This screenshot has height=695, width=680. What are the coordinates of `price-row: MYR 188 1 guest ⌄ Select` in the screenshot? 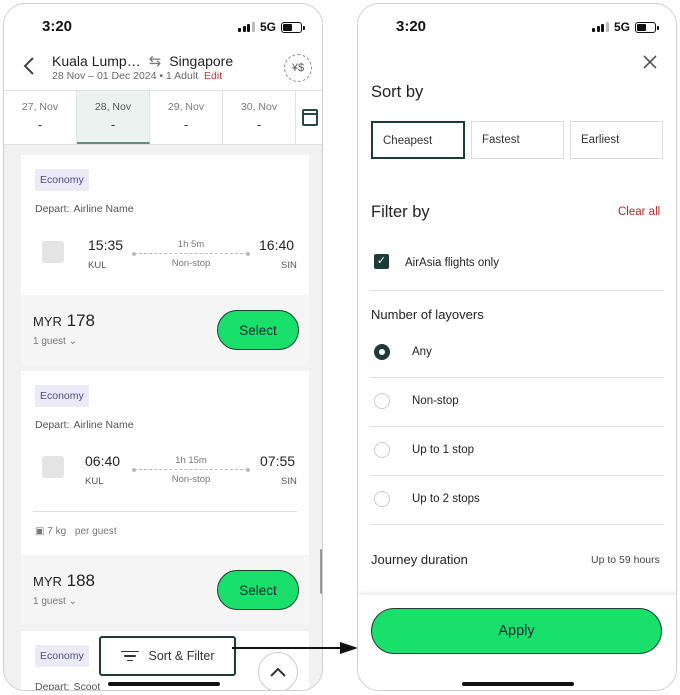 It's located at (165, 590).